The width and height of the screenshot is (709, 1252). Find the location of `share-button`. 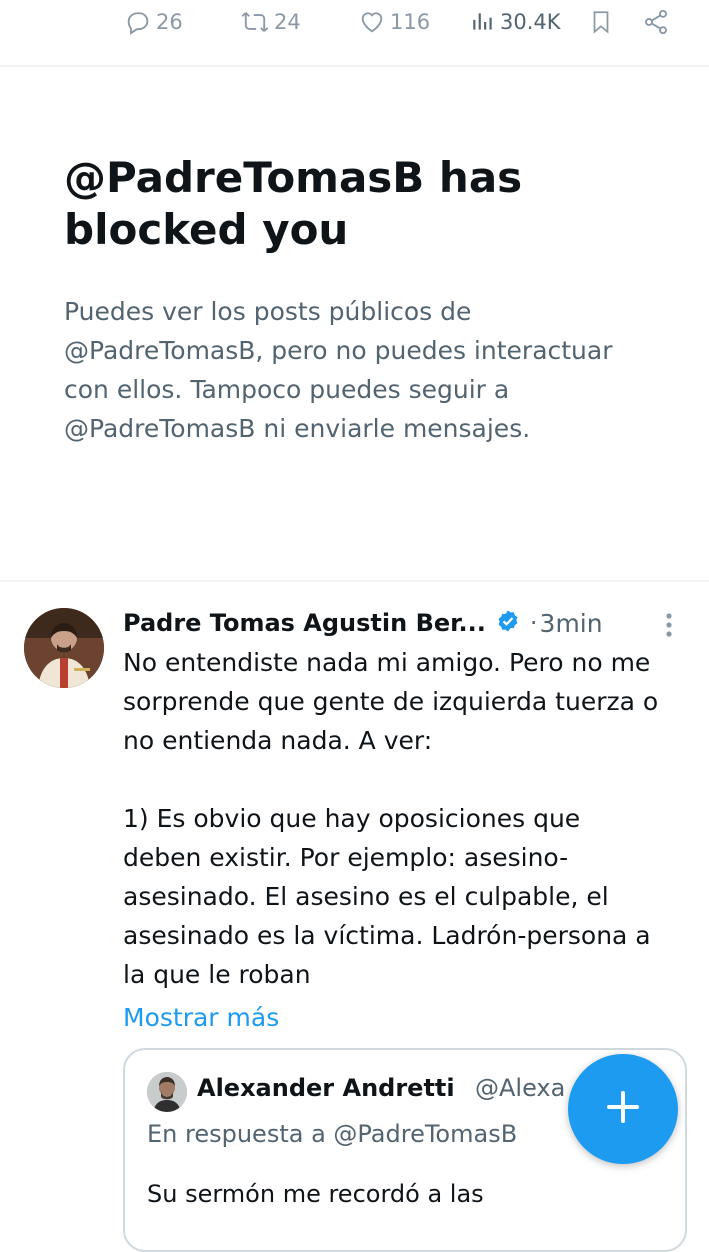

share-button is located at coordinates (656, 22).